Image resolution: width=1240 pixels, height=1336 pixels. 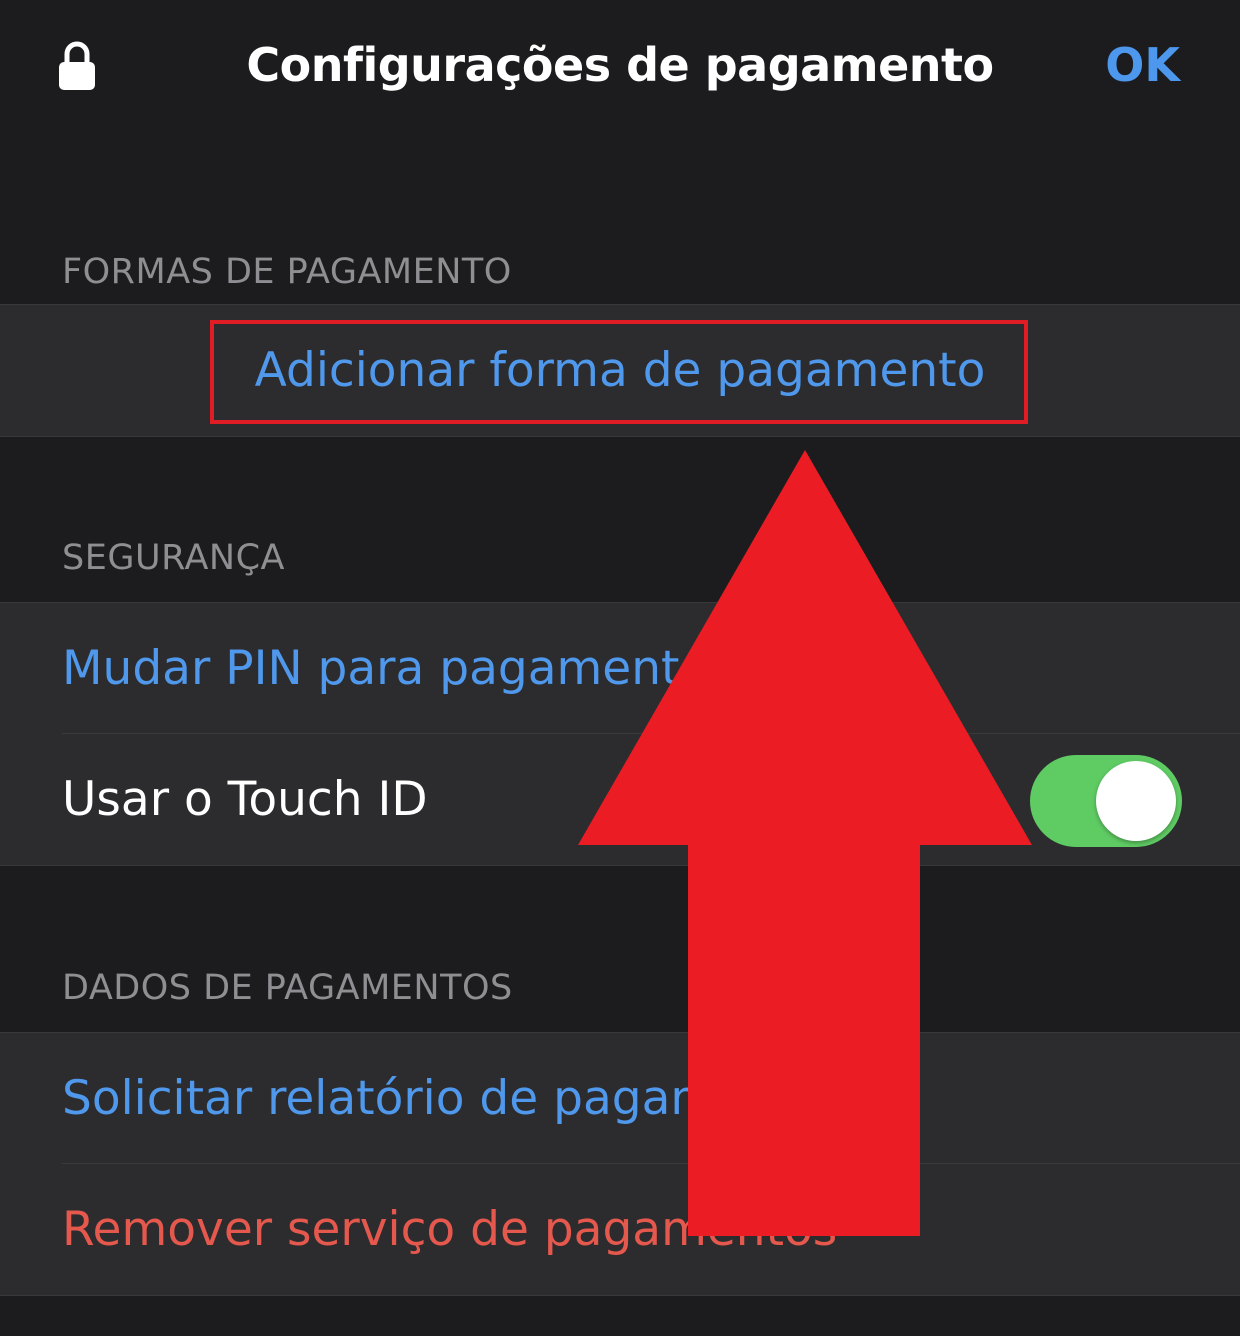 What do you see at coordinates (287, 272) in the screenshot?
I see `section-header-payment-methods: FORMAS DE PAGAMENTO` at bounding box center [287, 272].